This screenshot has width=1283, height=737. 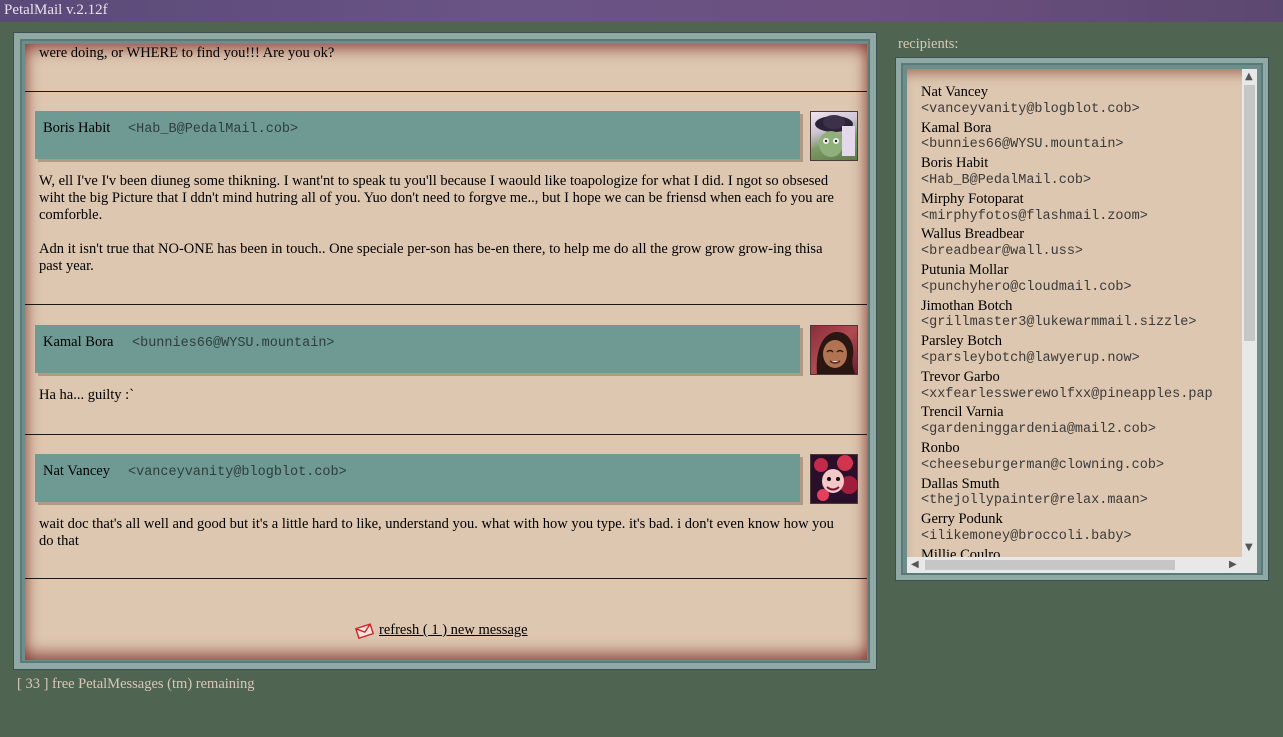 I want to click on scroll-right-icon: ▶, so click(x=1233, y=565).